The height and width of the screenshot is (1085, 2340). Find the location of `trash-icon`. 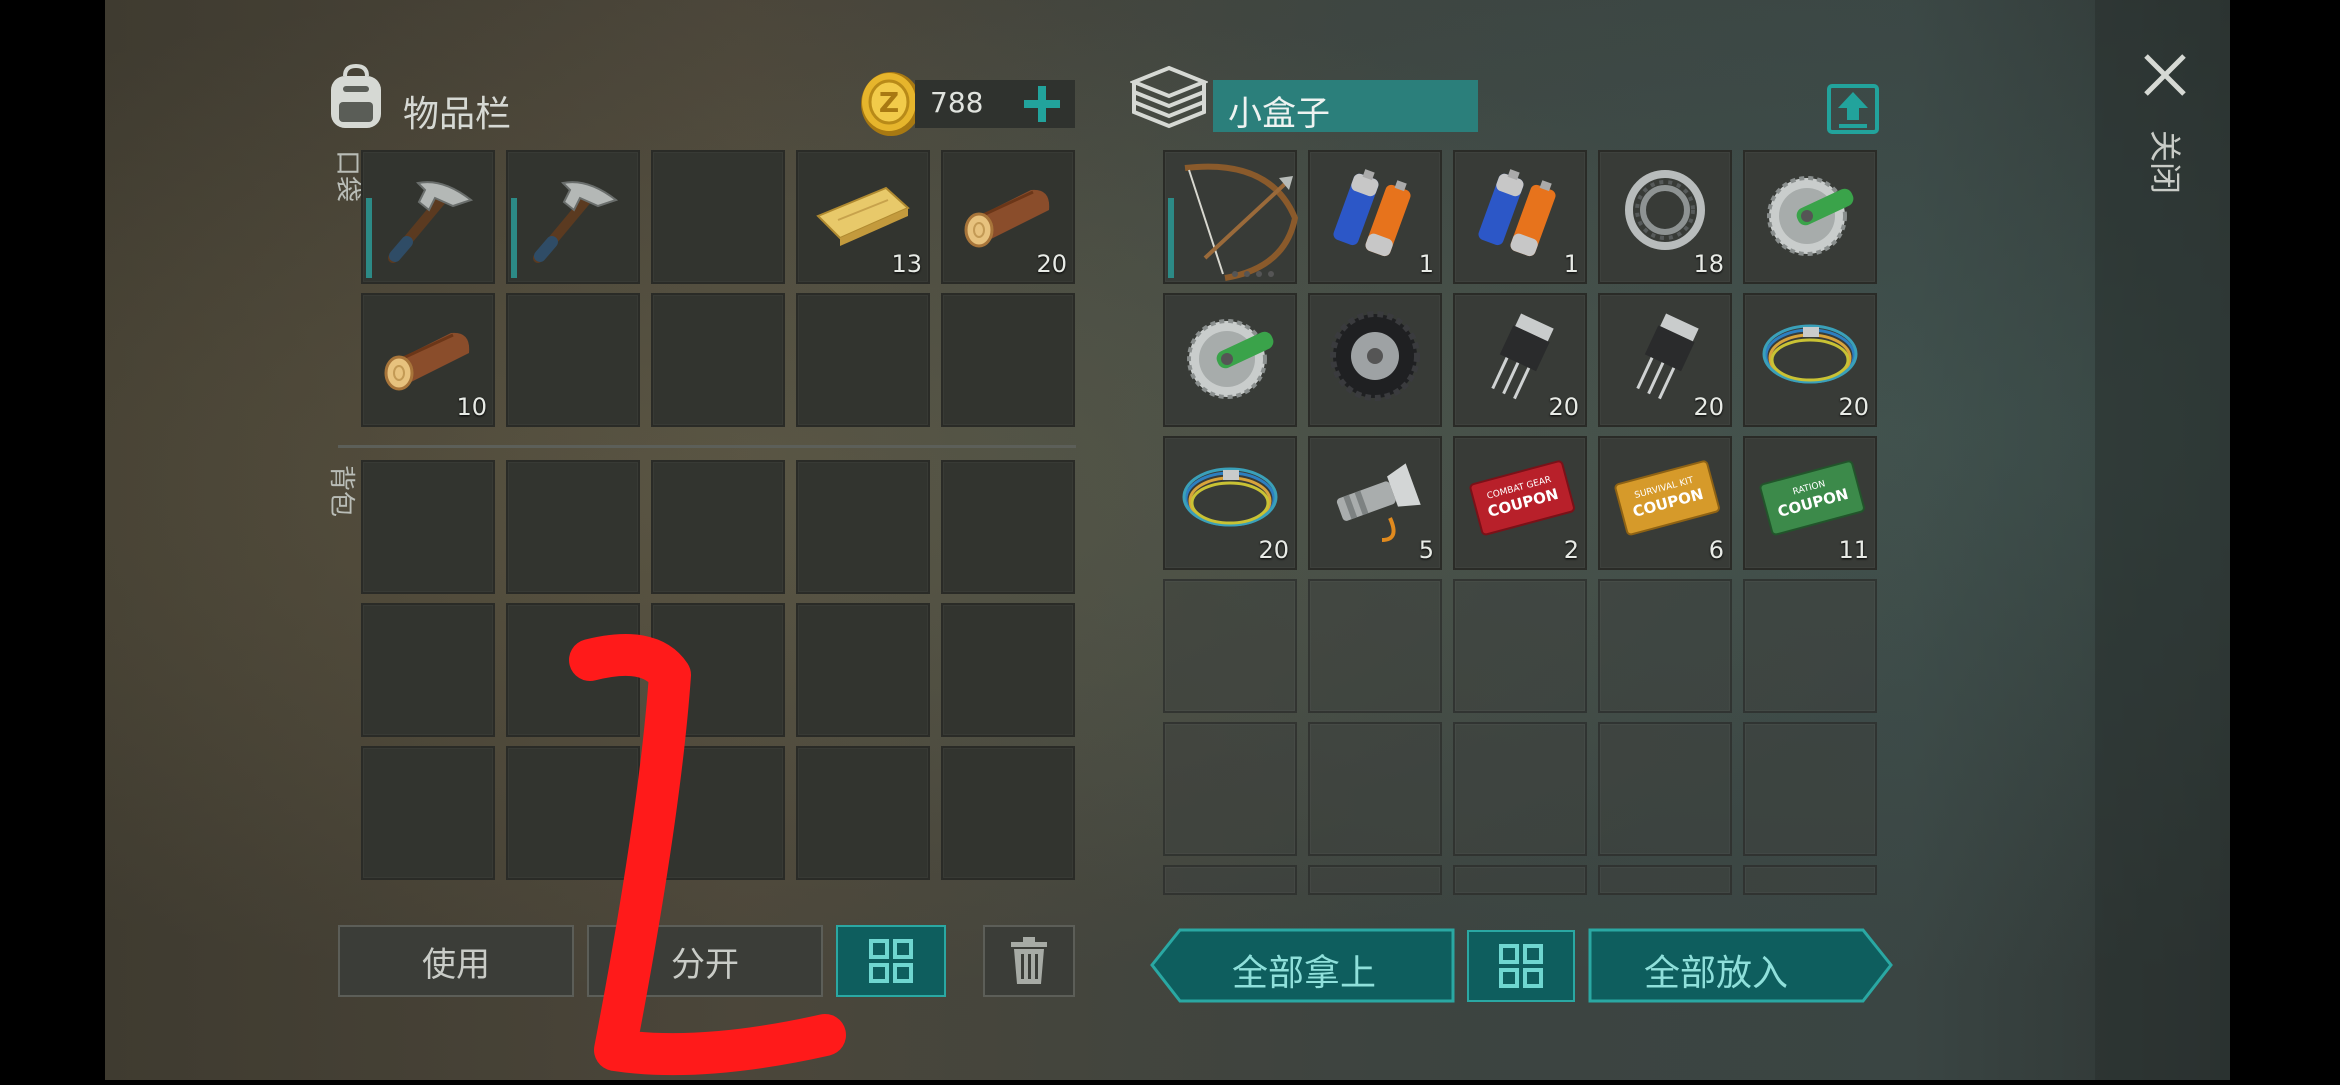

trash-icon is located at coordinates (1029, 960).